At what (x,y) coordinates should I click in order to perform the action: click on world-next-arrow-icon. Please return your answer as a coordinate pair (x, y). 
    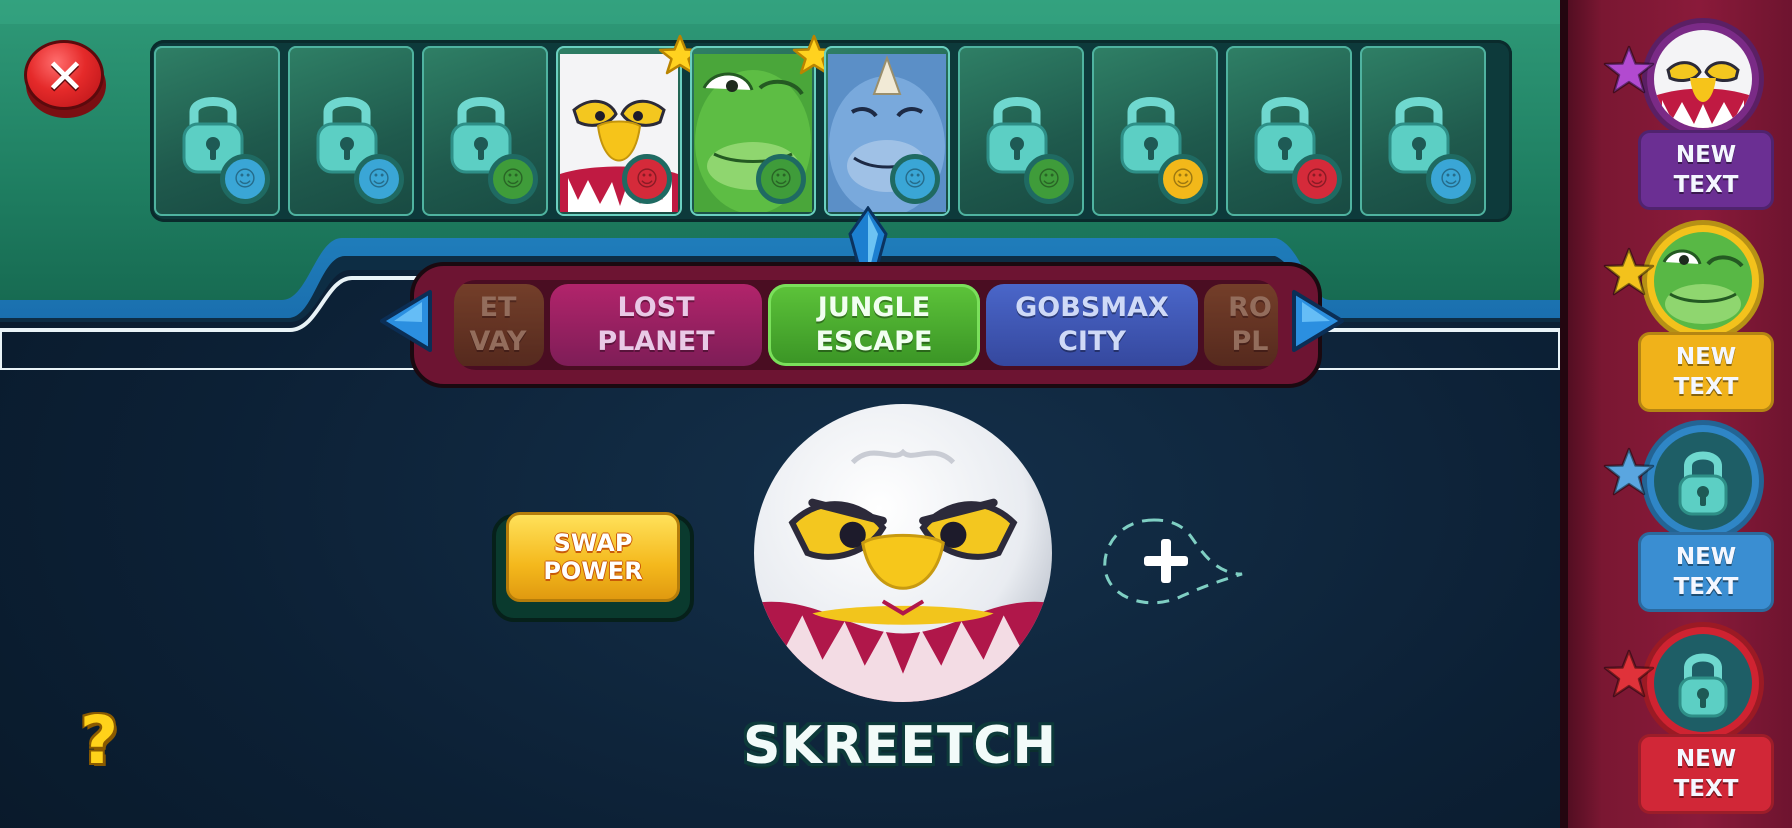
    Looking at the image, I should click on (1318, 321).